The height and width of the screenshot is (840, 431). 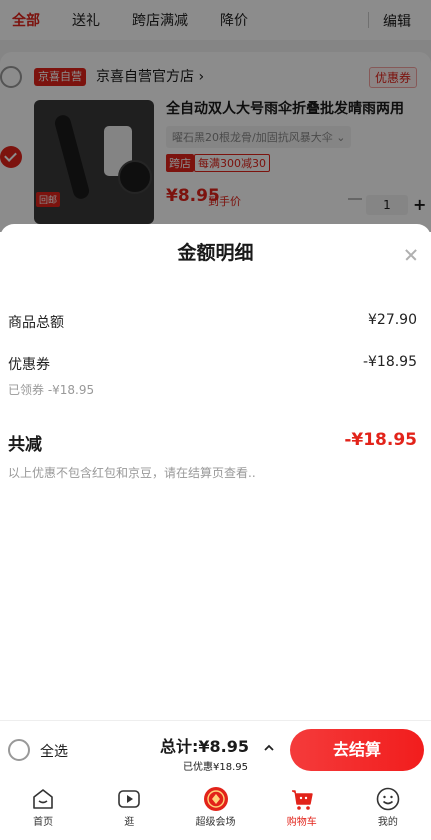 I want to click on checkout-bar: 全选 总计:¥8.95 已优惠¥18.95 去结算, so click(x=215, y=749).